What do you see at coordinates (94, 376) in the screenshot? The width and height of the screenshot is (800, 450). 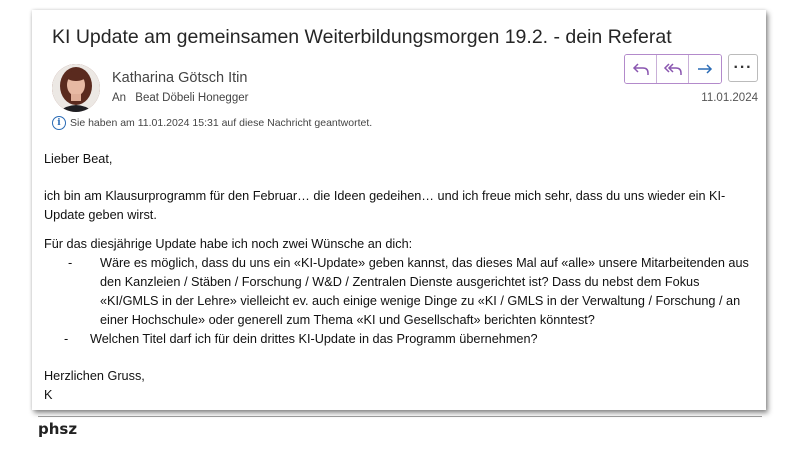 I see `closing: Herzlichen Gruss,` at bounding box center [94, 376].